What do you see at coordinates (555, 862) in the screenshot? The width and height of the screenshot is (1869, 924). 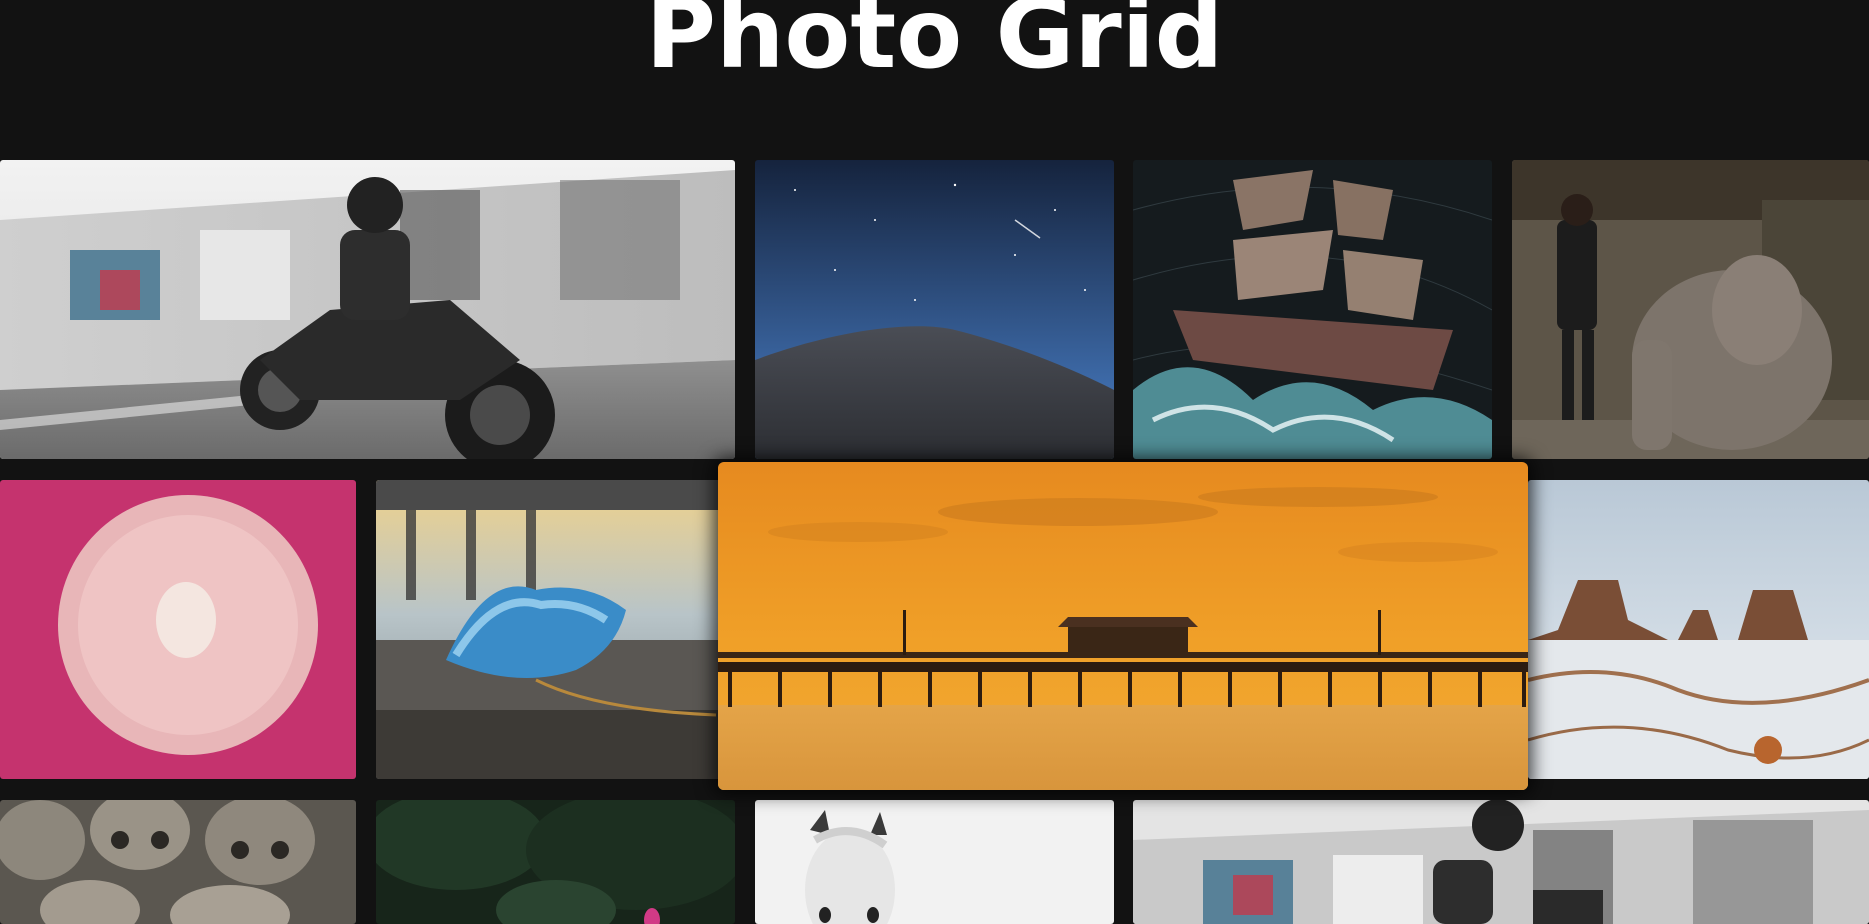 I see `photo-dark-leaves` at bounding box center [555, 862].